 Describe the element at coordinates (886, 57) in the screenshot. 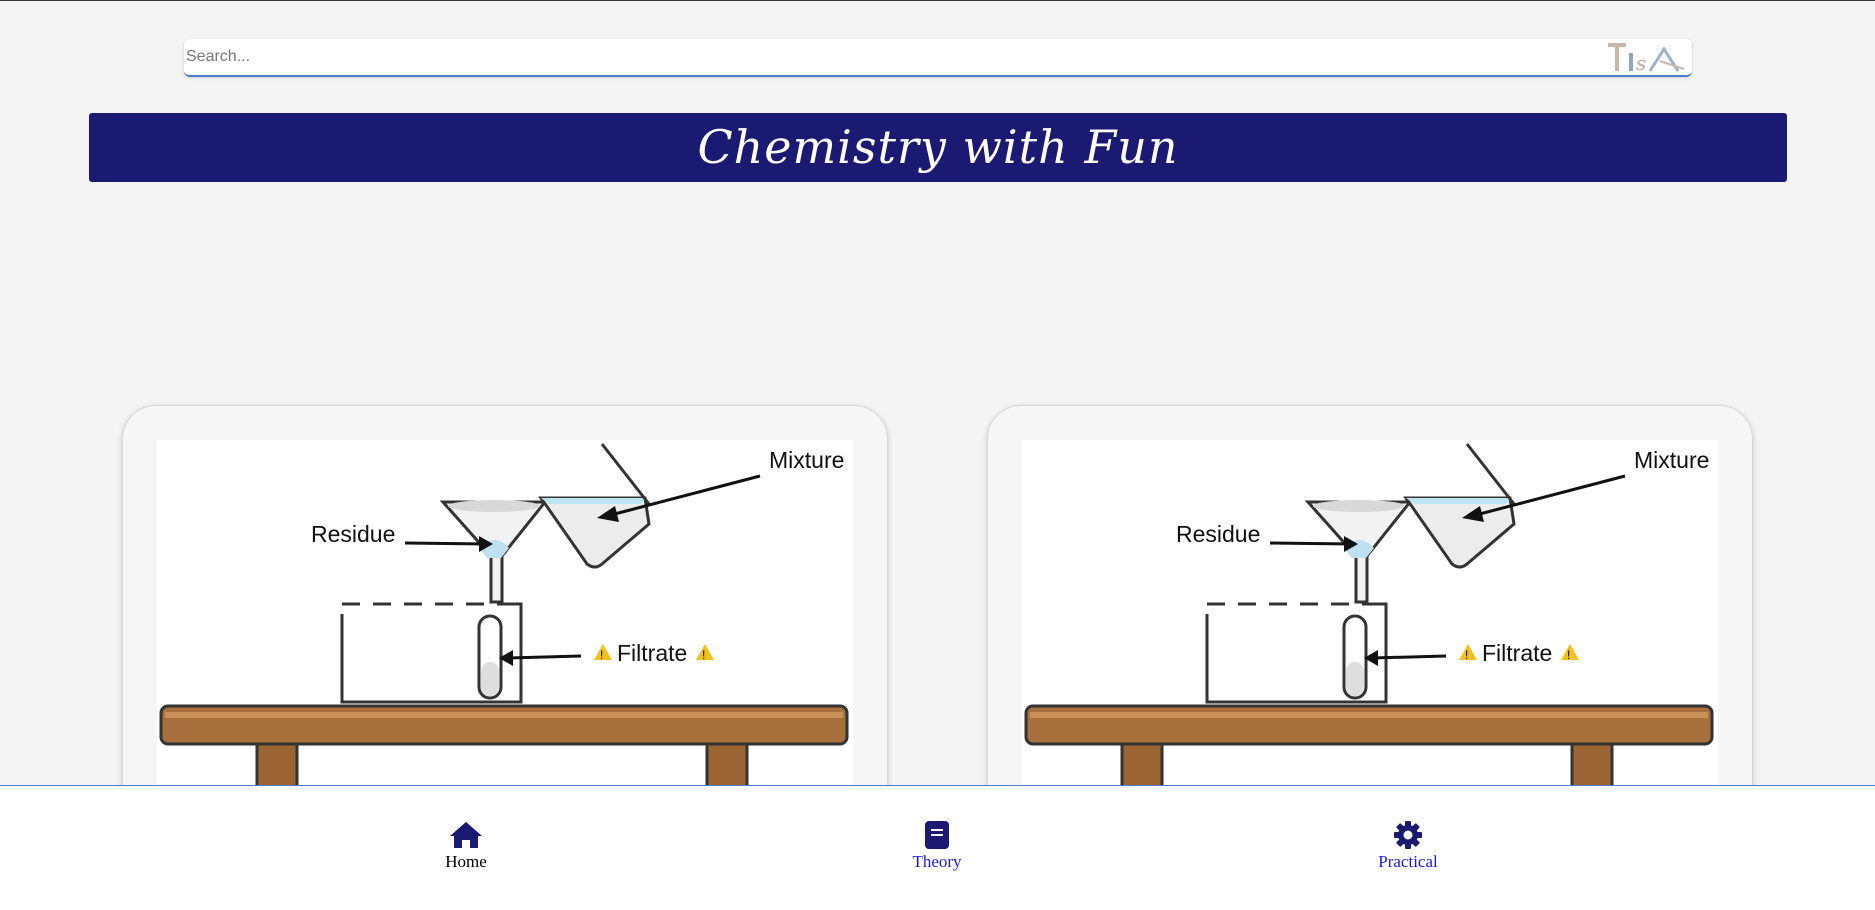

I see `search-input` at that location.